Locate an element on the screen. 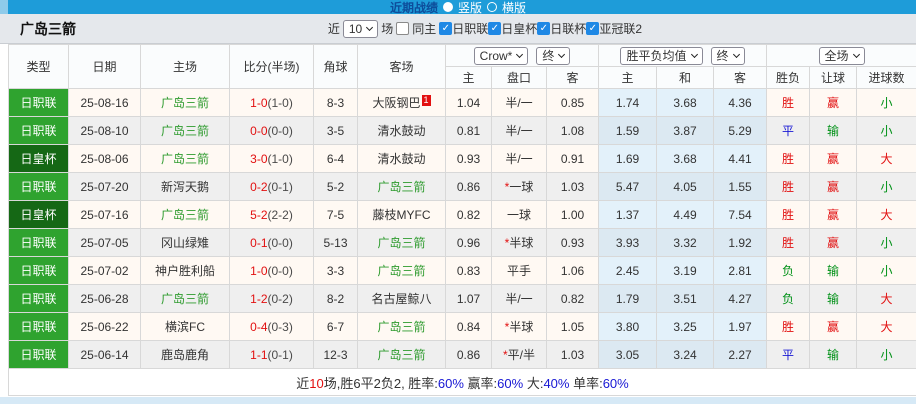 This screenshot has height=404, width=916. score-cell: 3-0(1-0) is located at coordinates (272, 159).